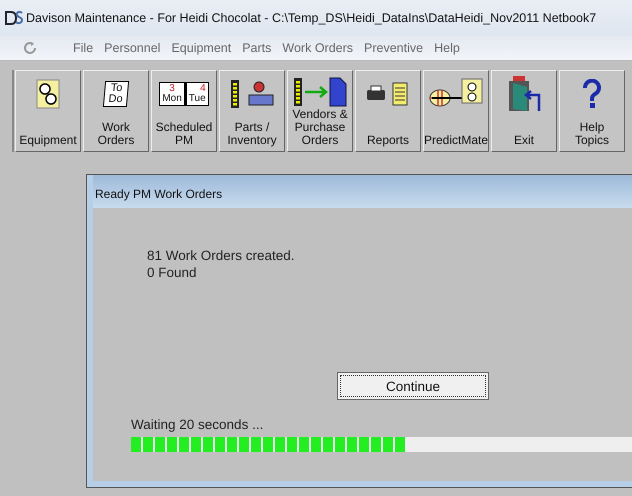 The width and height of the screenshot is (632, 496). Describe the element at coordinates (456, 111) in the screenshot. I see `toolbar-button: PredictMate` at that location.